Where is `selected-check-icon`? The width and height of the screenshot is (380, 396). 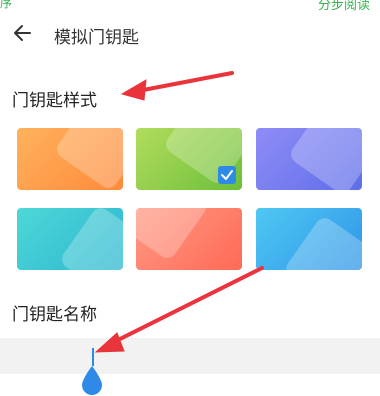
selected-check-icon is located at coordinates (227, 175).